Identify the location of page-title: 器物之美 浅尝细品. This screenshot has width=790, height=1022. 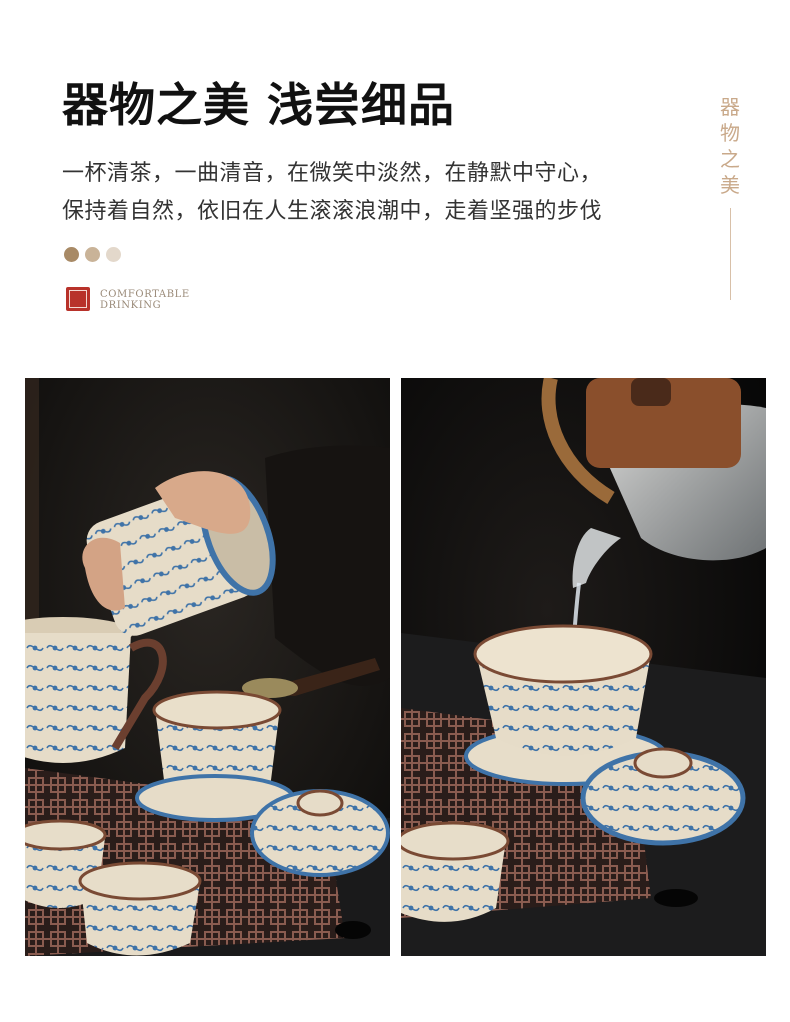
(259, 105).